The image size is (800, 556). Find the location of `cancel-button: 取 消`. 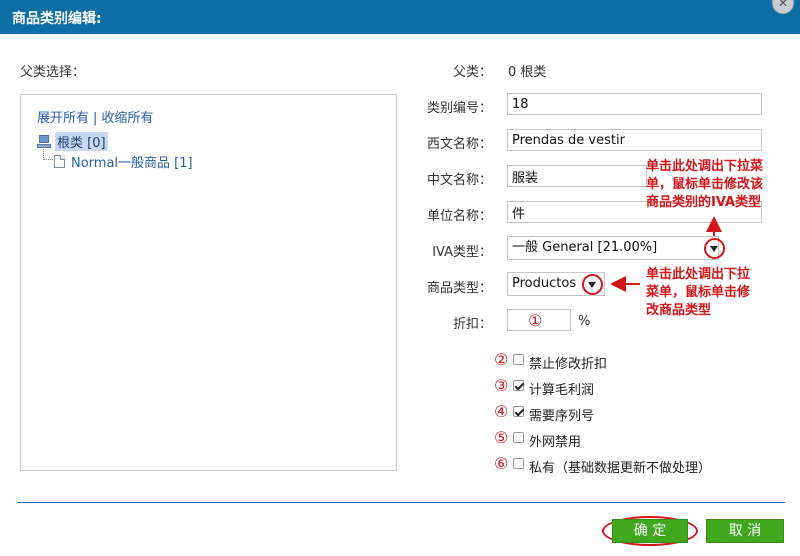

cancel-button: 取 消 is located at coordinates (745, 531).